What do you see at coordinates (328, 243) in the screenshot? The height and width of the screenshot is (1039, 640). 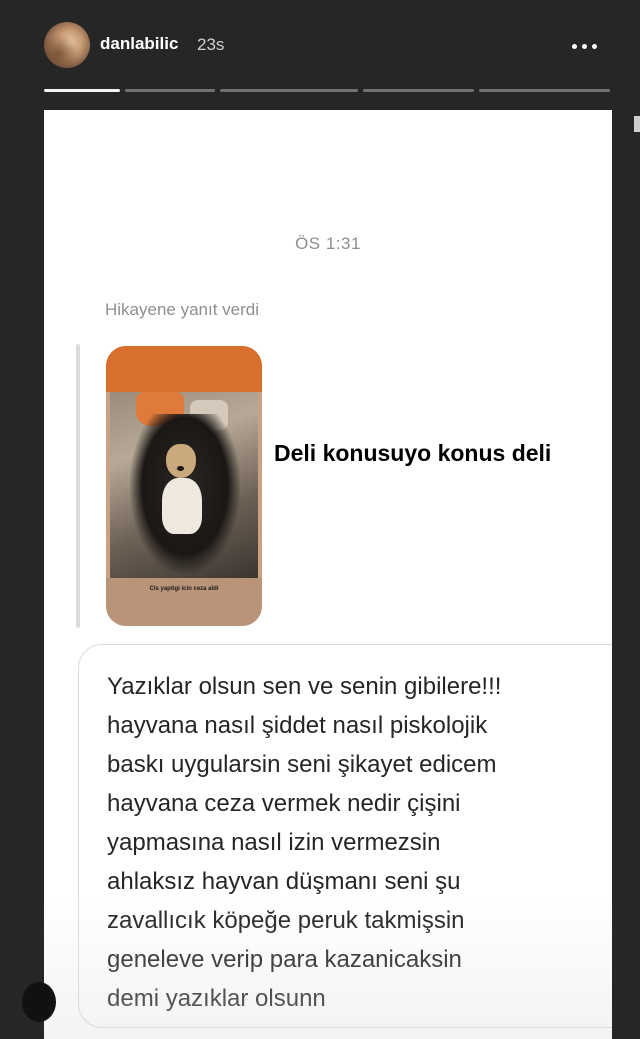 I see `message-timestamp: ÖS 1:31` at bounding box center [328, 243].